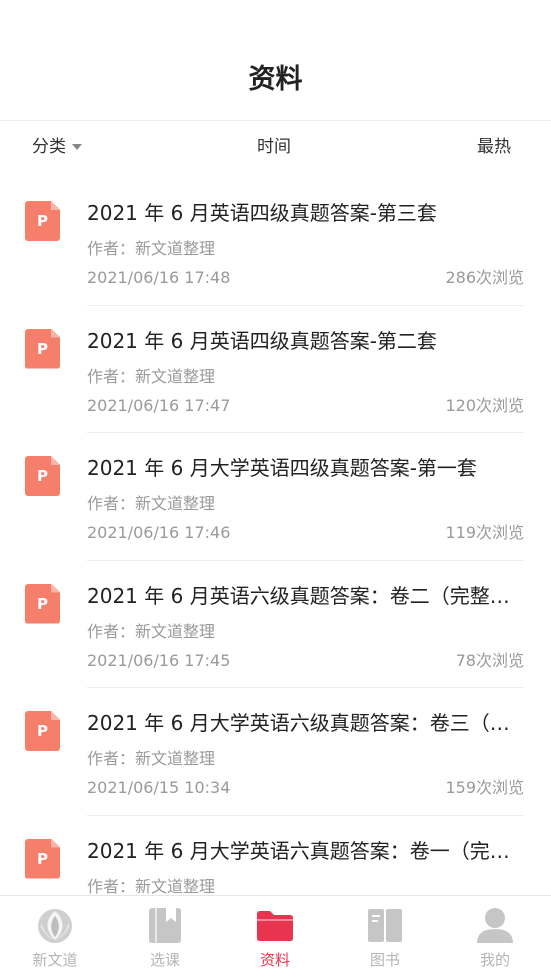  I want to click on tab-profile: 我的, so click(495, 937).